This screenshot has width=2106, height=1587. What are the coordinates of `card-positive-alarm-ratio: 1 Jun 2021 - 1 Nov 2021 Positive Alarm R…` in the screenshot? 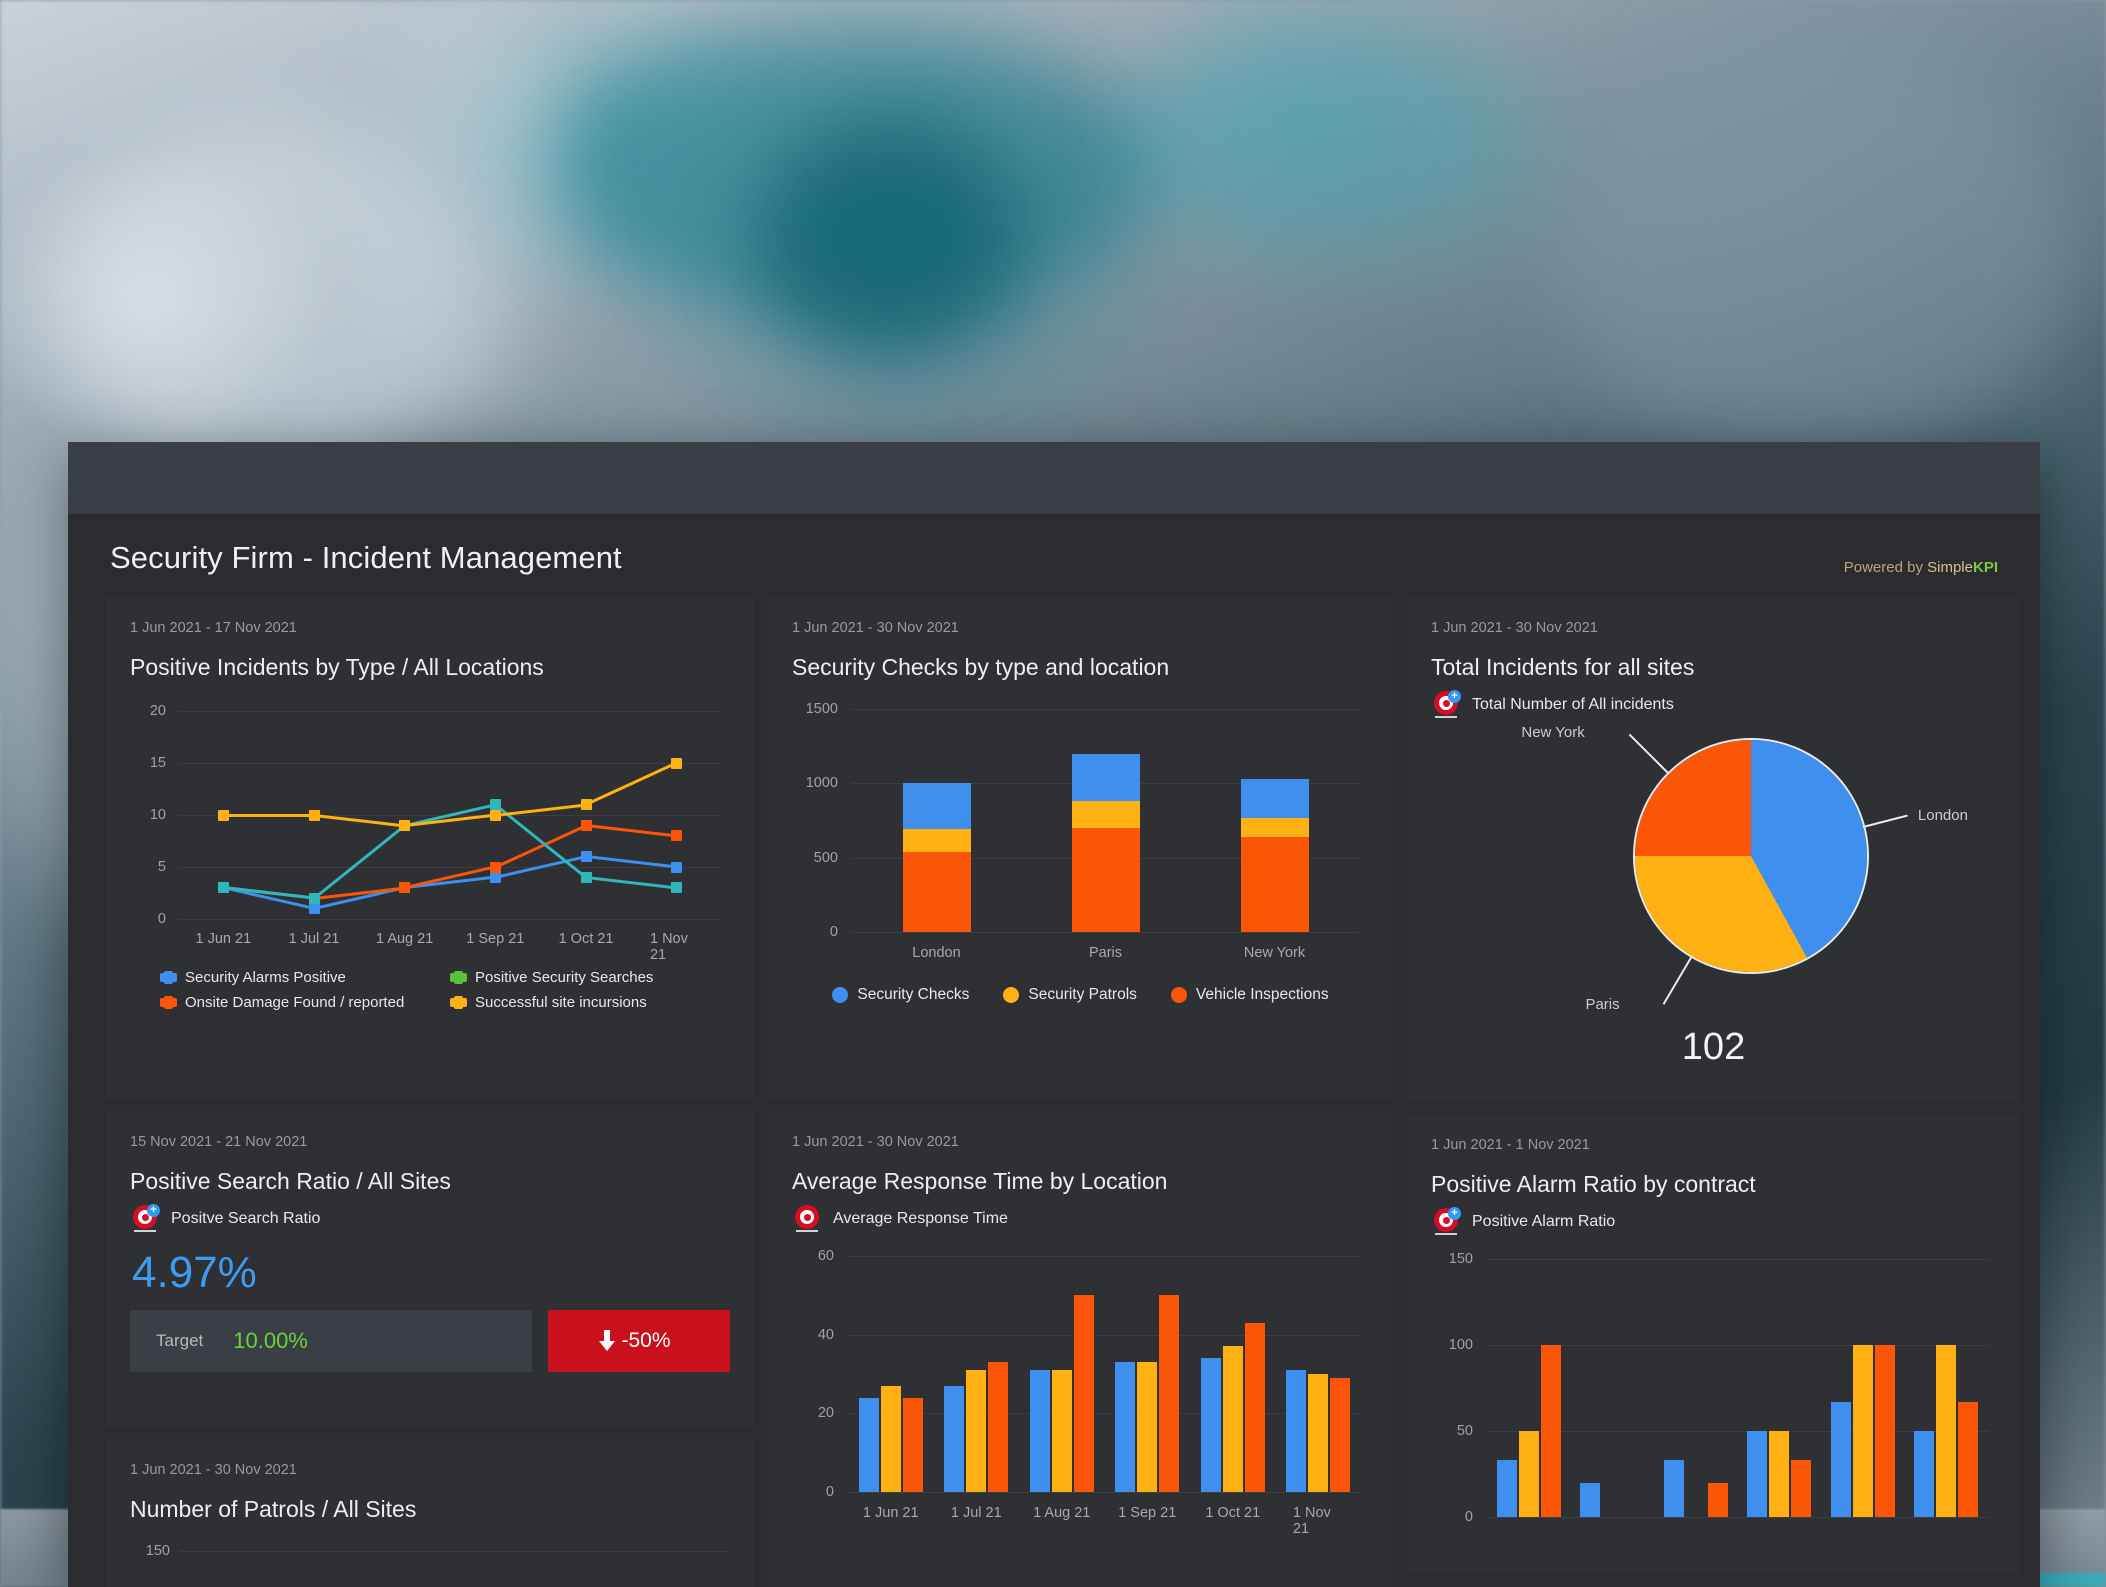 It's located at (1713, 1344).